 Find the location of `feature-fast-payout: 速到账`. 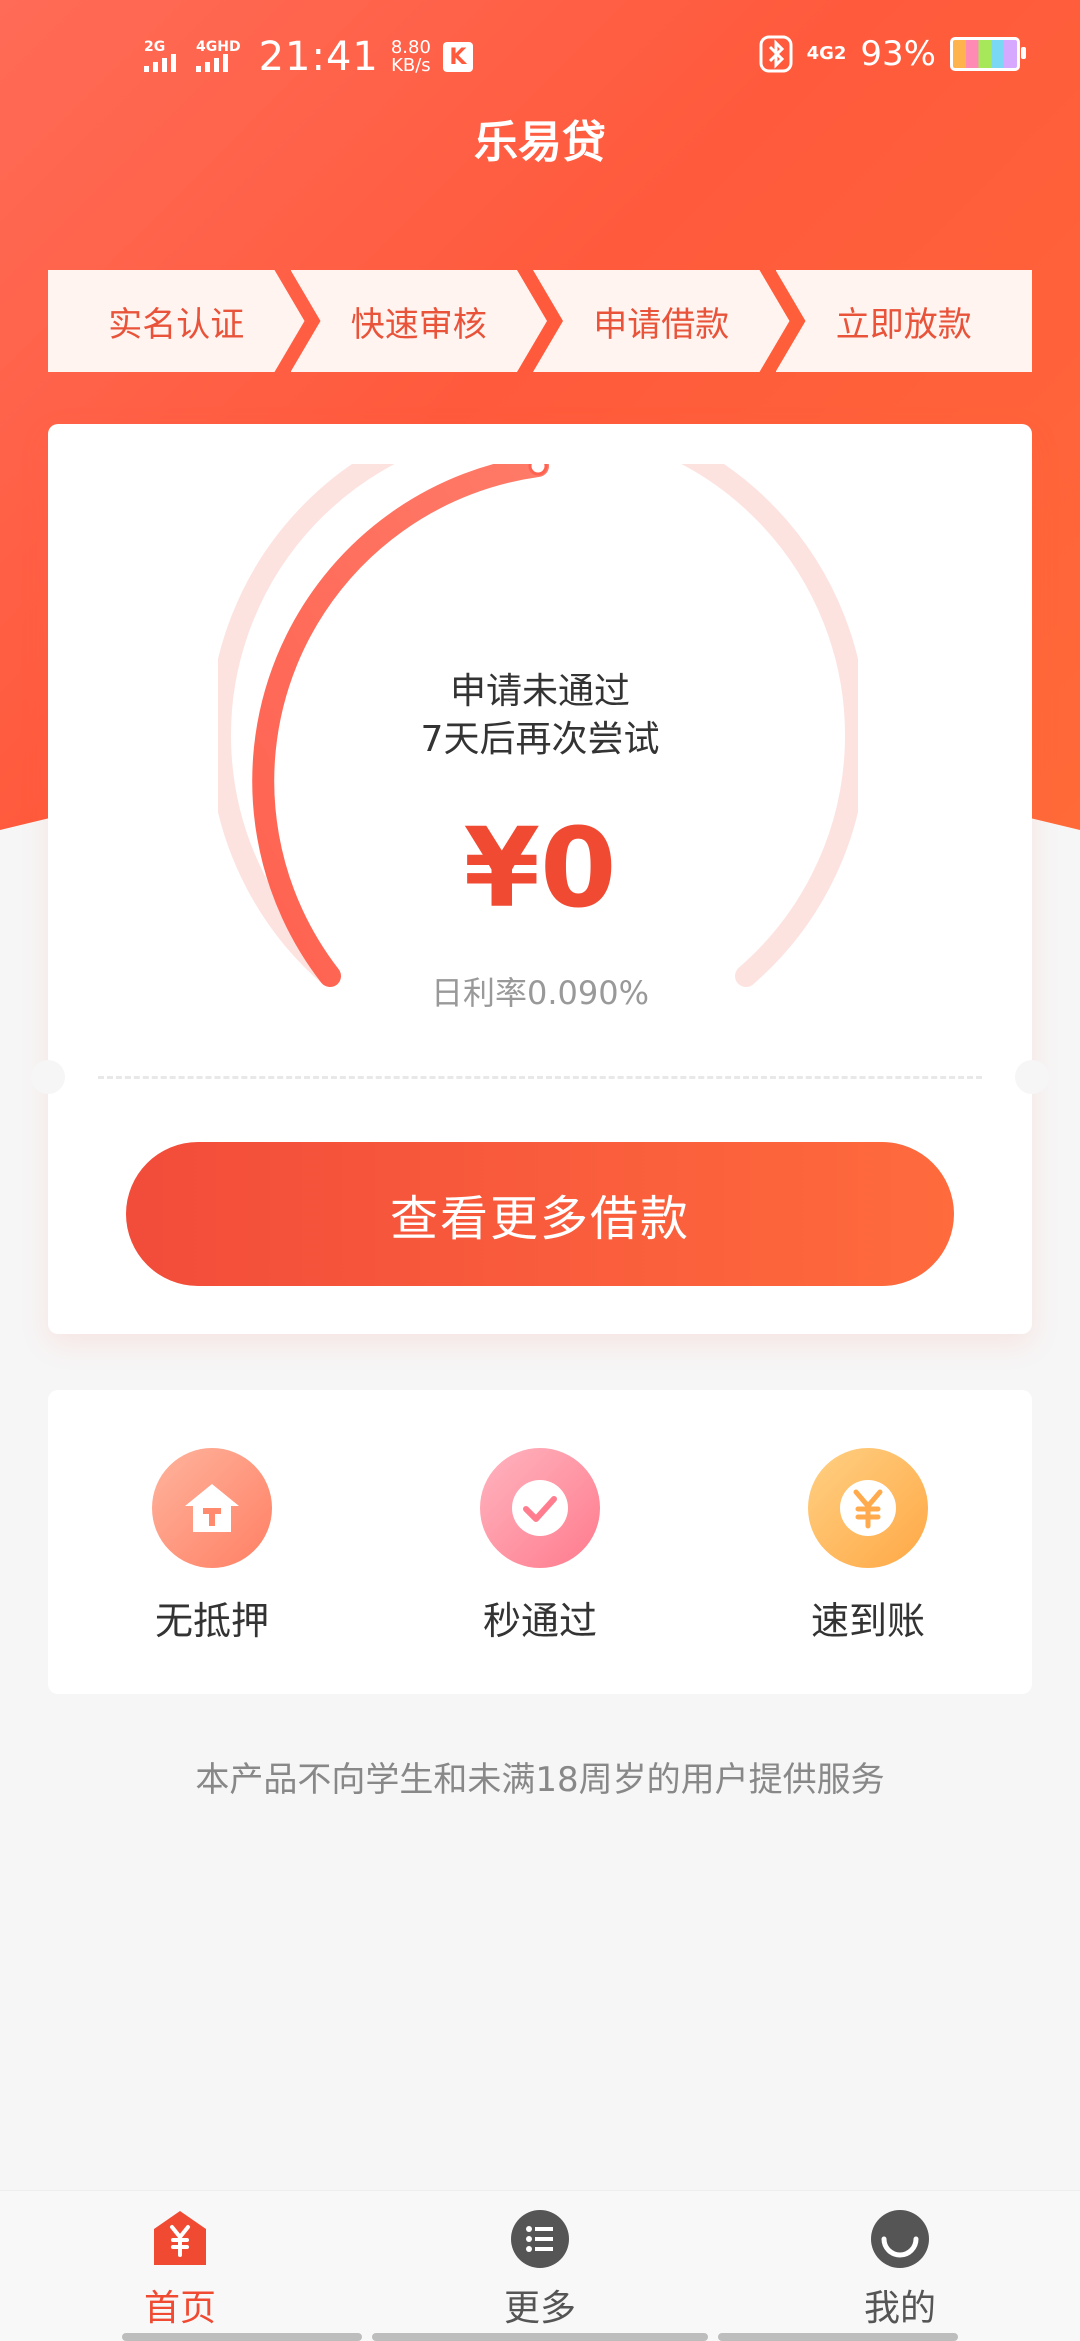

feature-fast-payout: 速到账 is located at coordinates (868, 1546).